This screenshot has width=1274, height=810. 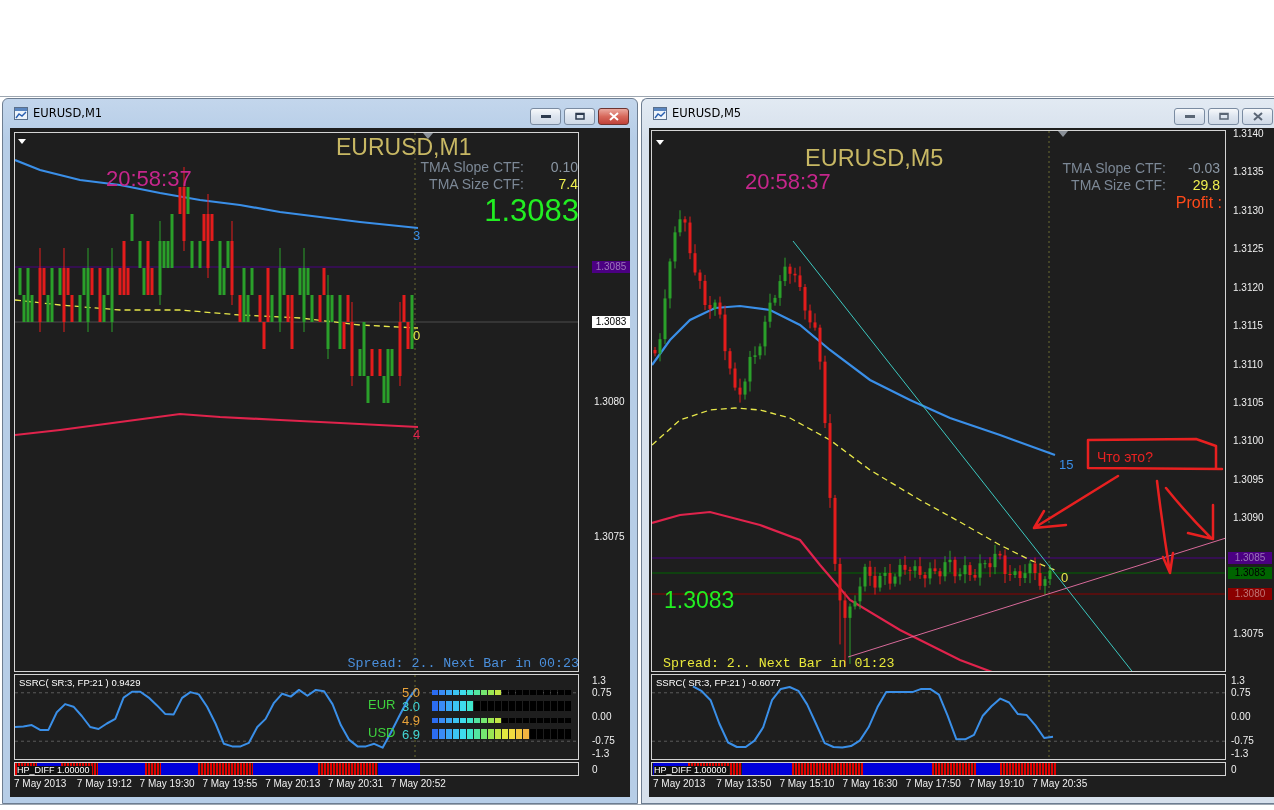 What do you see at coordinates (418, 784) in the screenshot?
I see `time-label: 7 May 20:52` at bounding box center [418, 784].